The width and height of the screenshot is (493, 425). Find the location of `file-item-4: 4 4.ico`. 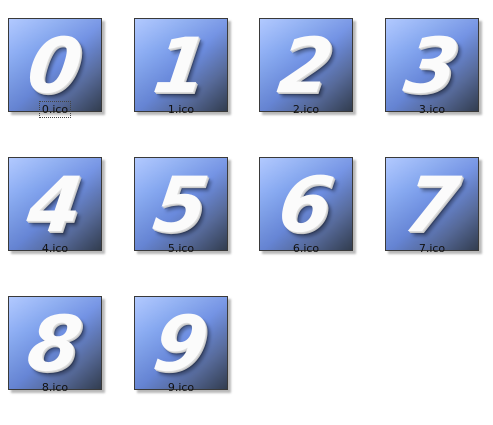

file-item-4: 4 4.ico is located at coordinates (55, 203).